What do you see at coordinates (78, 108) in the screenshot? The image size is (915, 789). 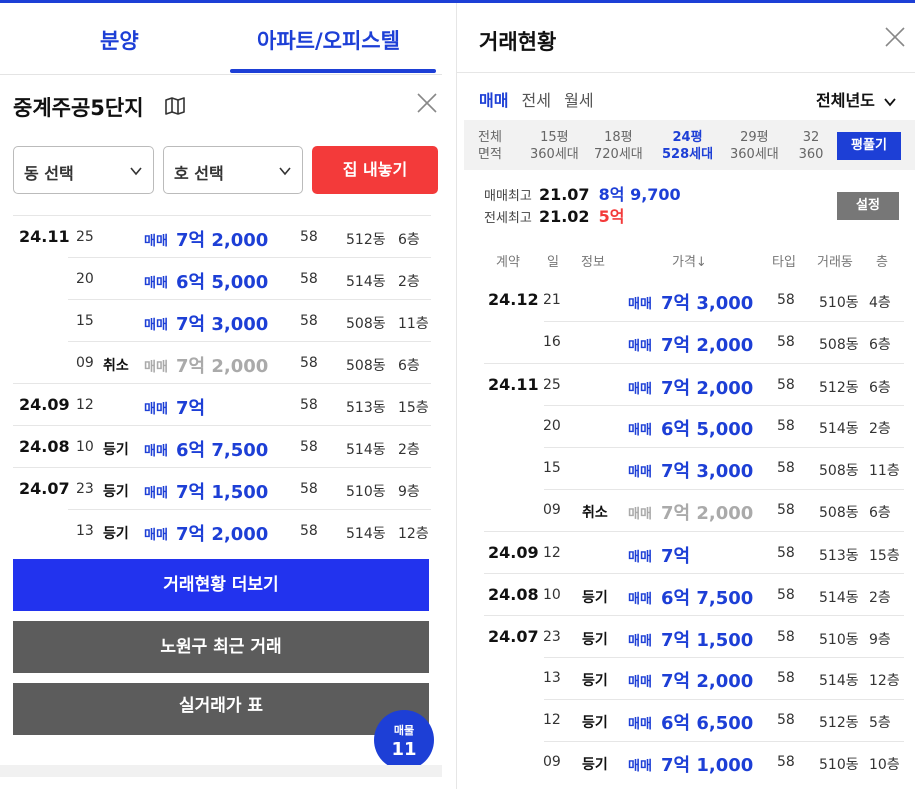 I see `apartment-name: 중계주공5단지` at bounding box center [78, 108].